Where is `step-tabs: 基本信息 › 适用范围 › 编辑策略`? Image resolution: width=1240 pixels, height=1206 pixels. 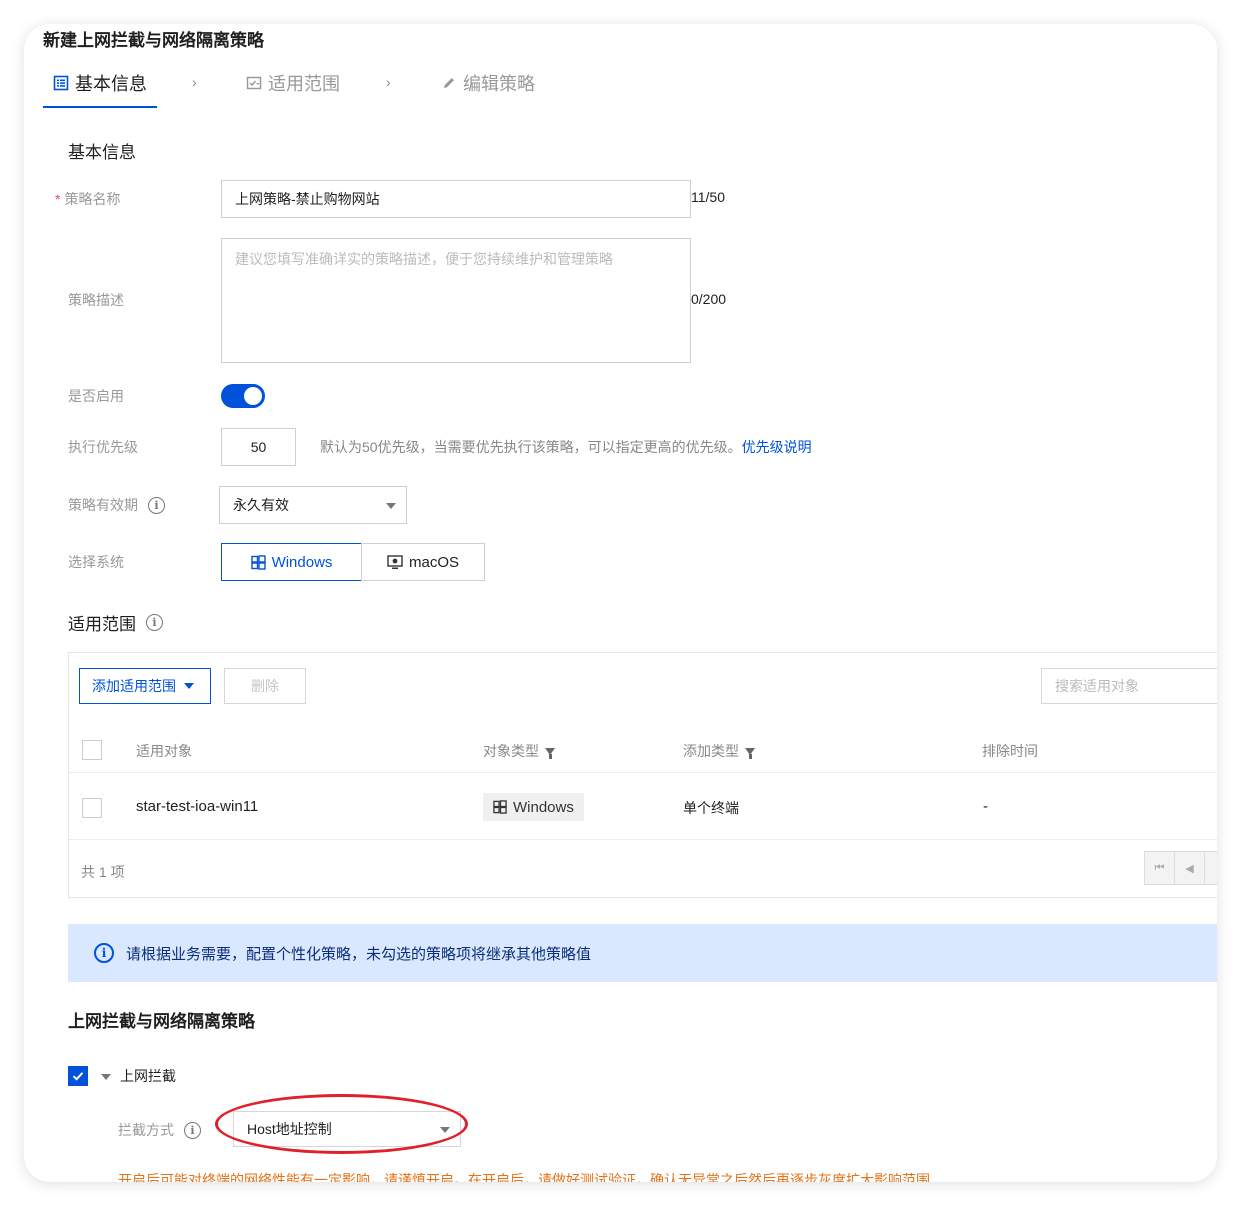
step-tabs: 基本信息 › 适用范围 › 编辑策略 is located at coordinates (324, 85).